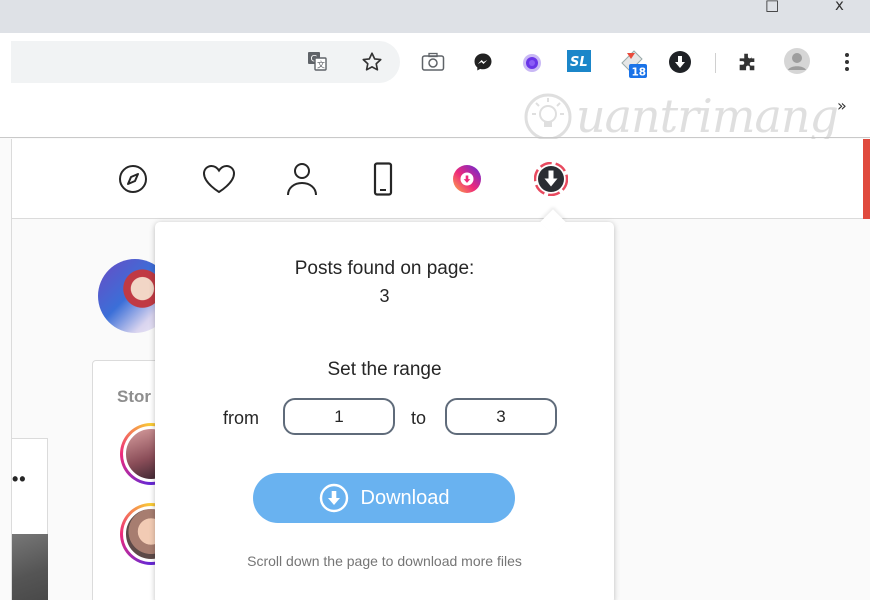 This screenshot has width=870, height=600. What do you see at coordinates (639, 73) in the screenshot?
I see `badge-count: 18` at bounding box center [639, 73].